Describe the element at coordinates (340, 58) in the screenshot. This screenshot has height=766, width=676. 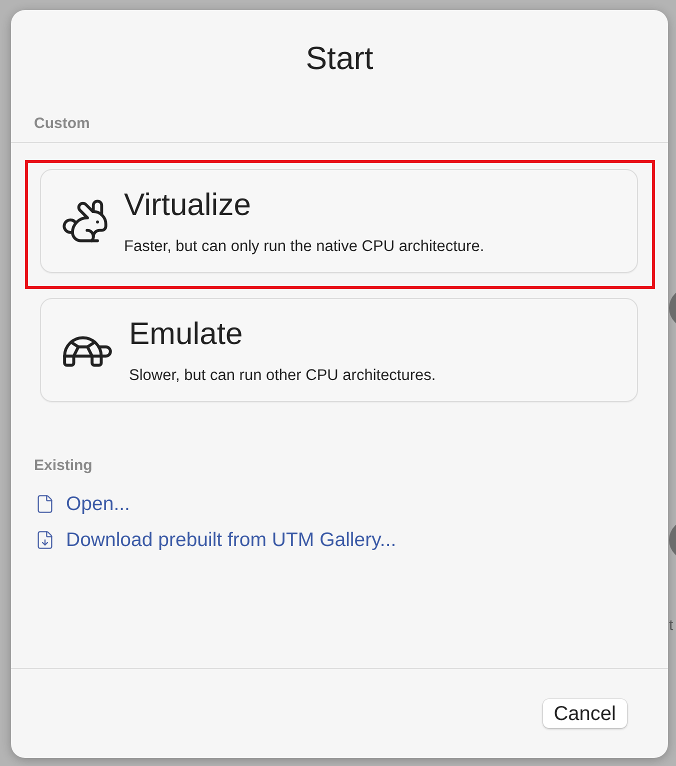
I see `dialog-title: Start` at that location.